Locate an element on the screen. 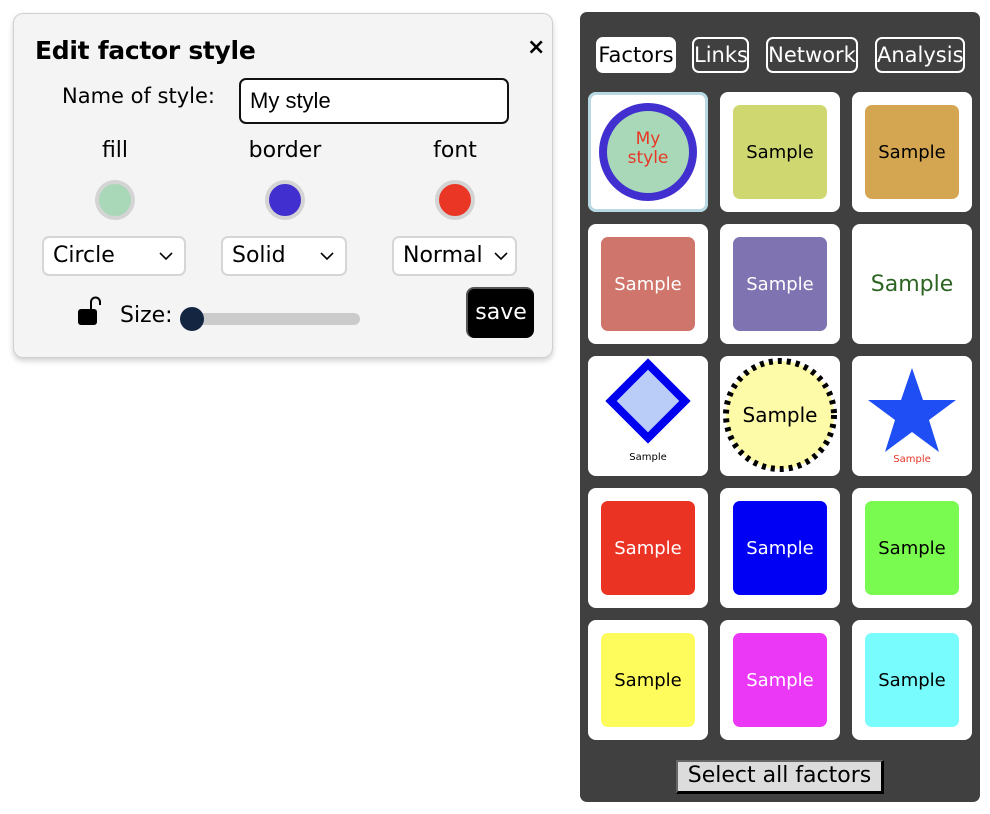  save-button: save is located at coordinates (500, 312).